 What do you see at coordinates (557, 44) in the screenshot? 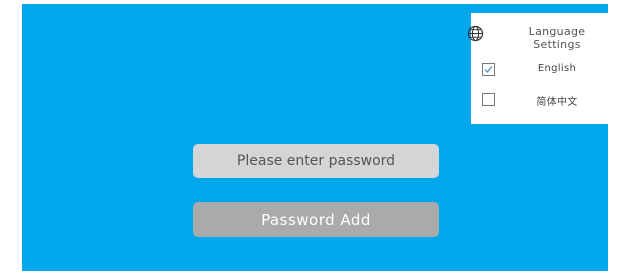
I see `language-settings-title-line2: Settings` at bounding box center [557, 44].